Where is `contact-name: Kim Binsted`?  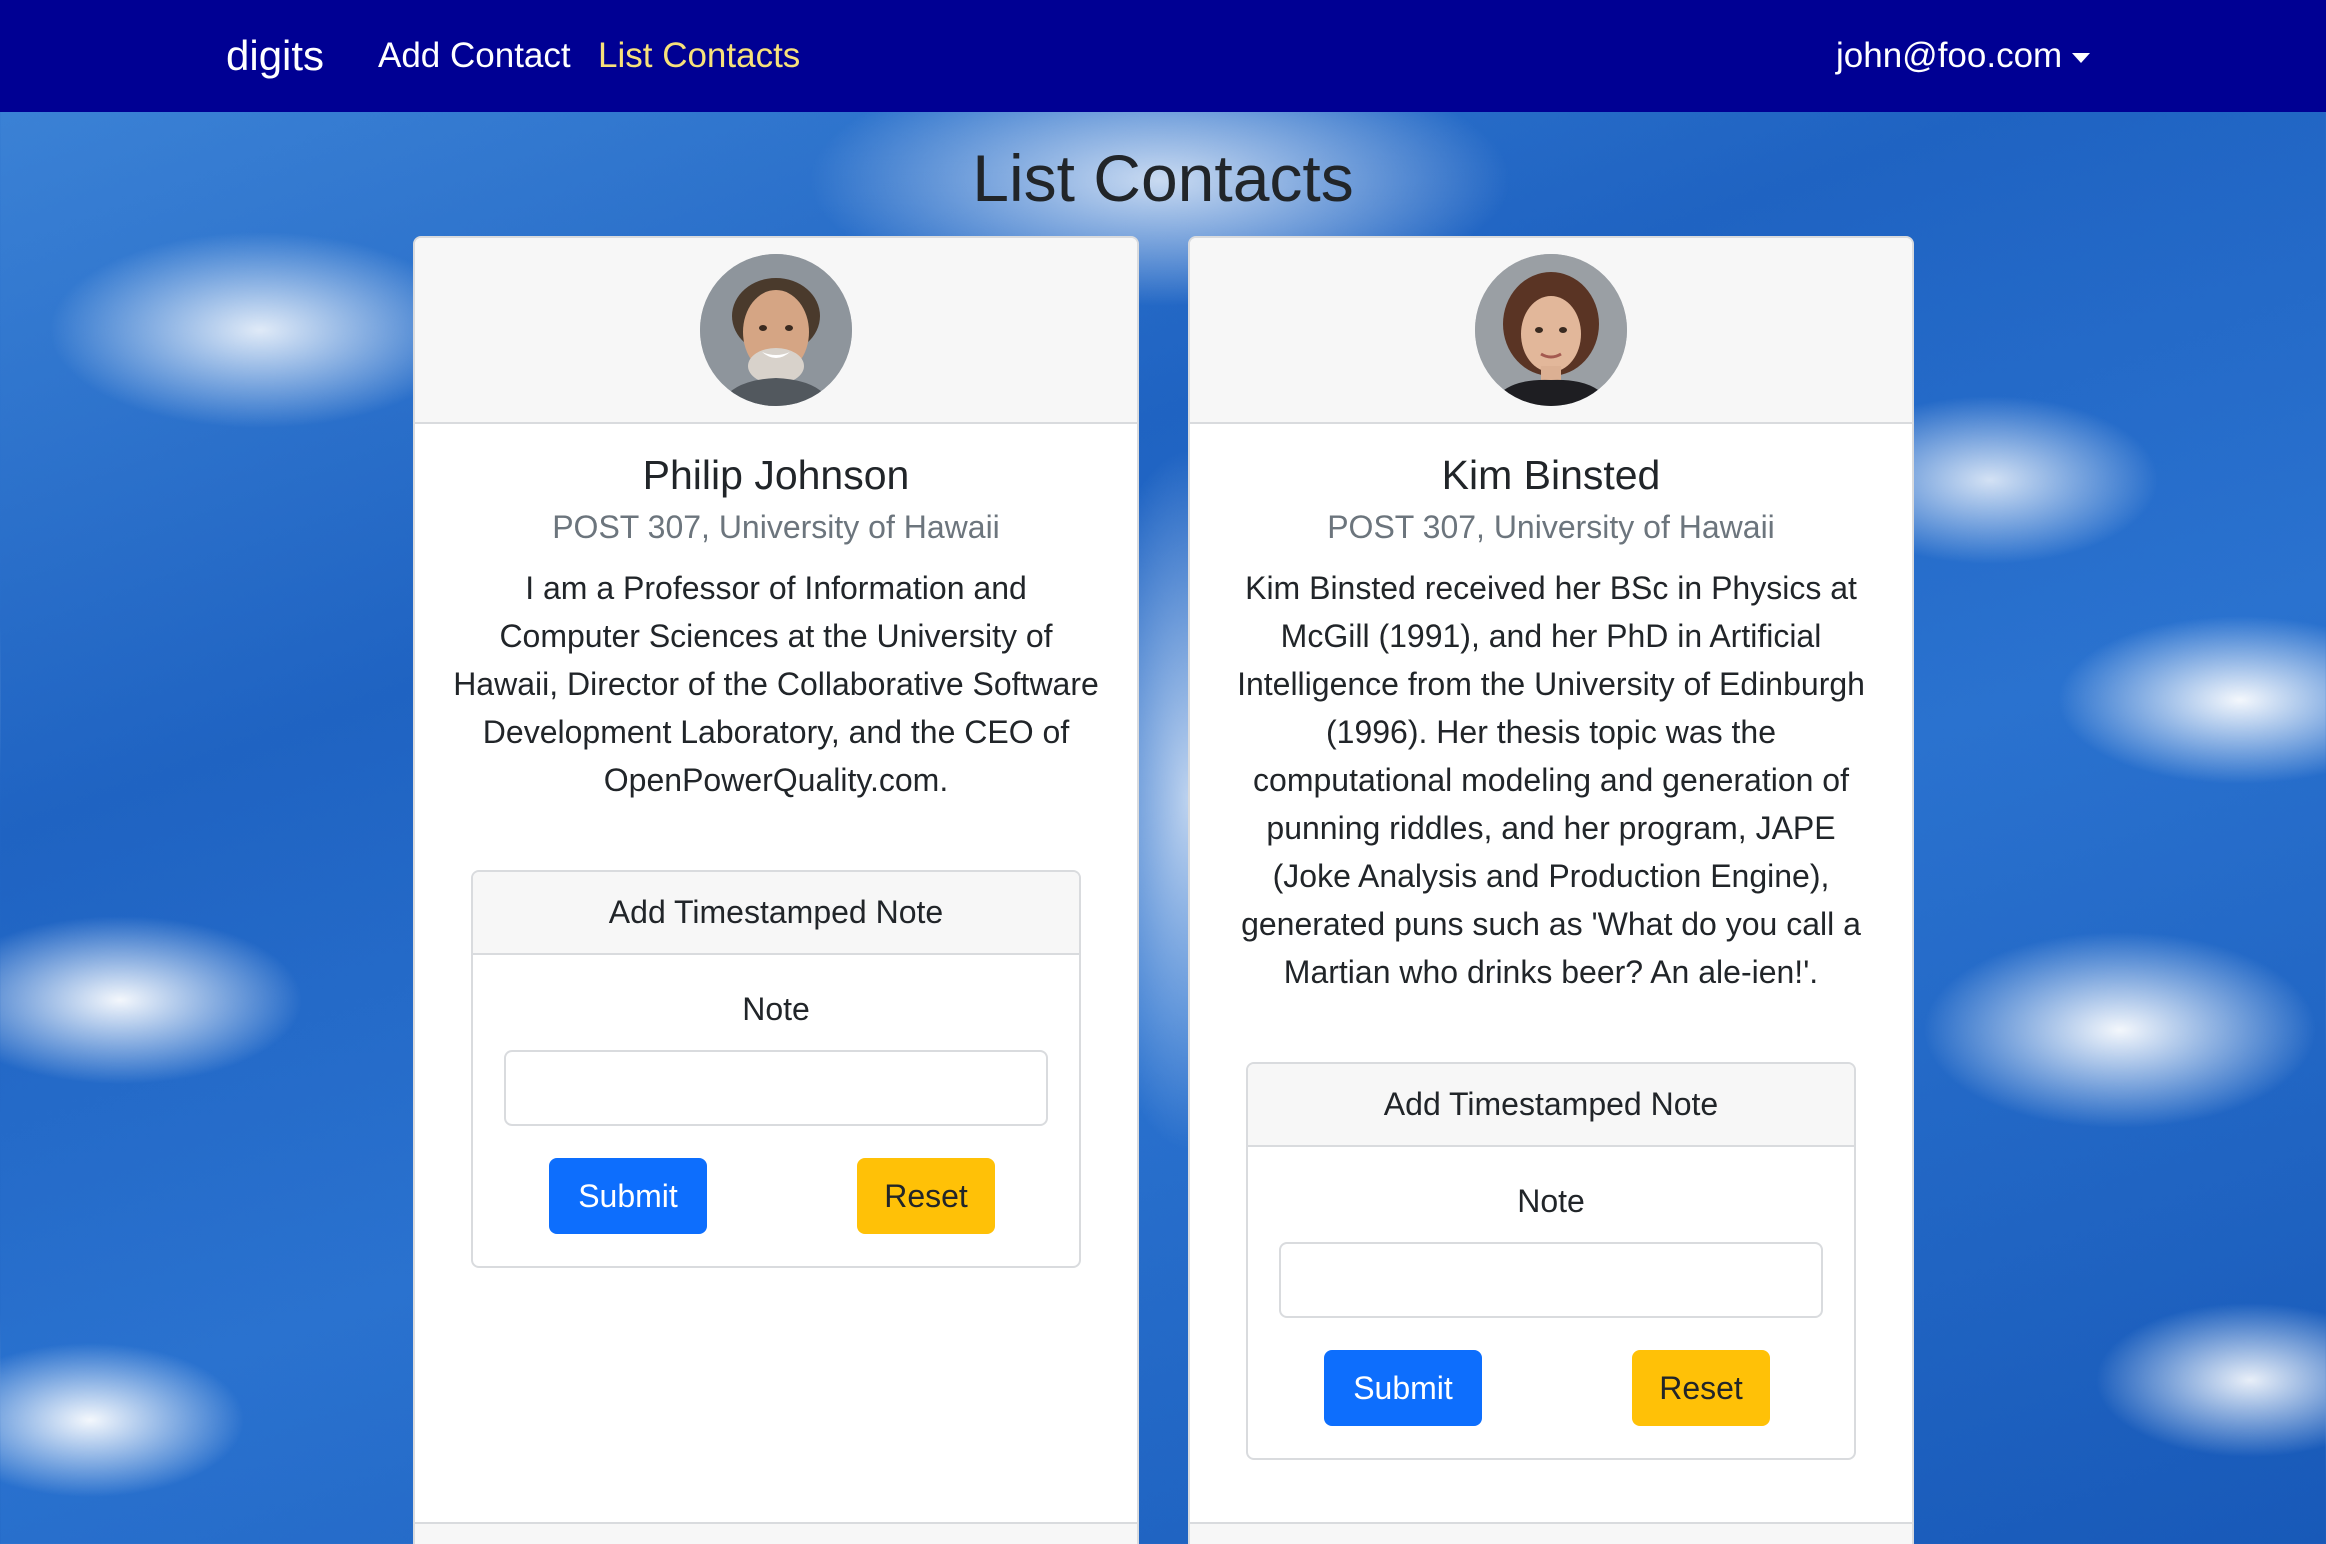
contact-name: Kim Binsted is located at coordinates (1551, 475).